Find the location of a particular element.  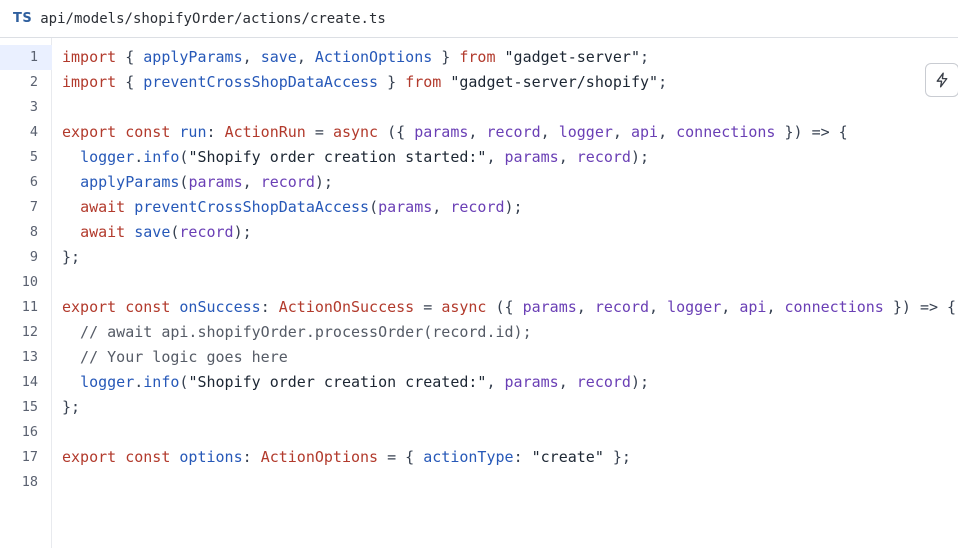

punctuation-token: : is located at coordinates (522, 457).